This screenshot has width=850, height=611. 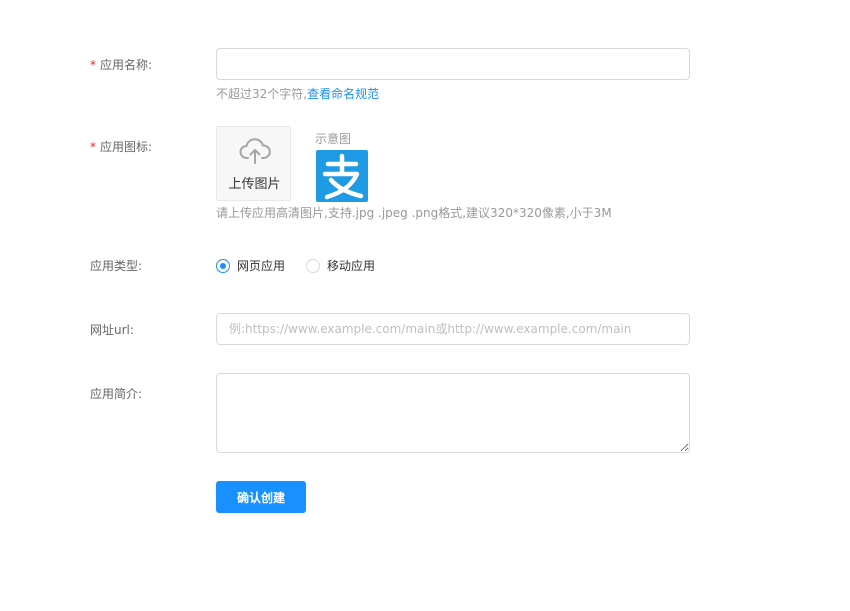 I want to click on url-label: 网址url:, so click(x=112, y=330).